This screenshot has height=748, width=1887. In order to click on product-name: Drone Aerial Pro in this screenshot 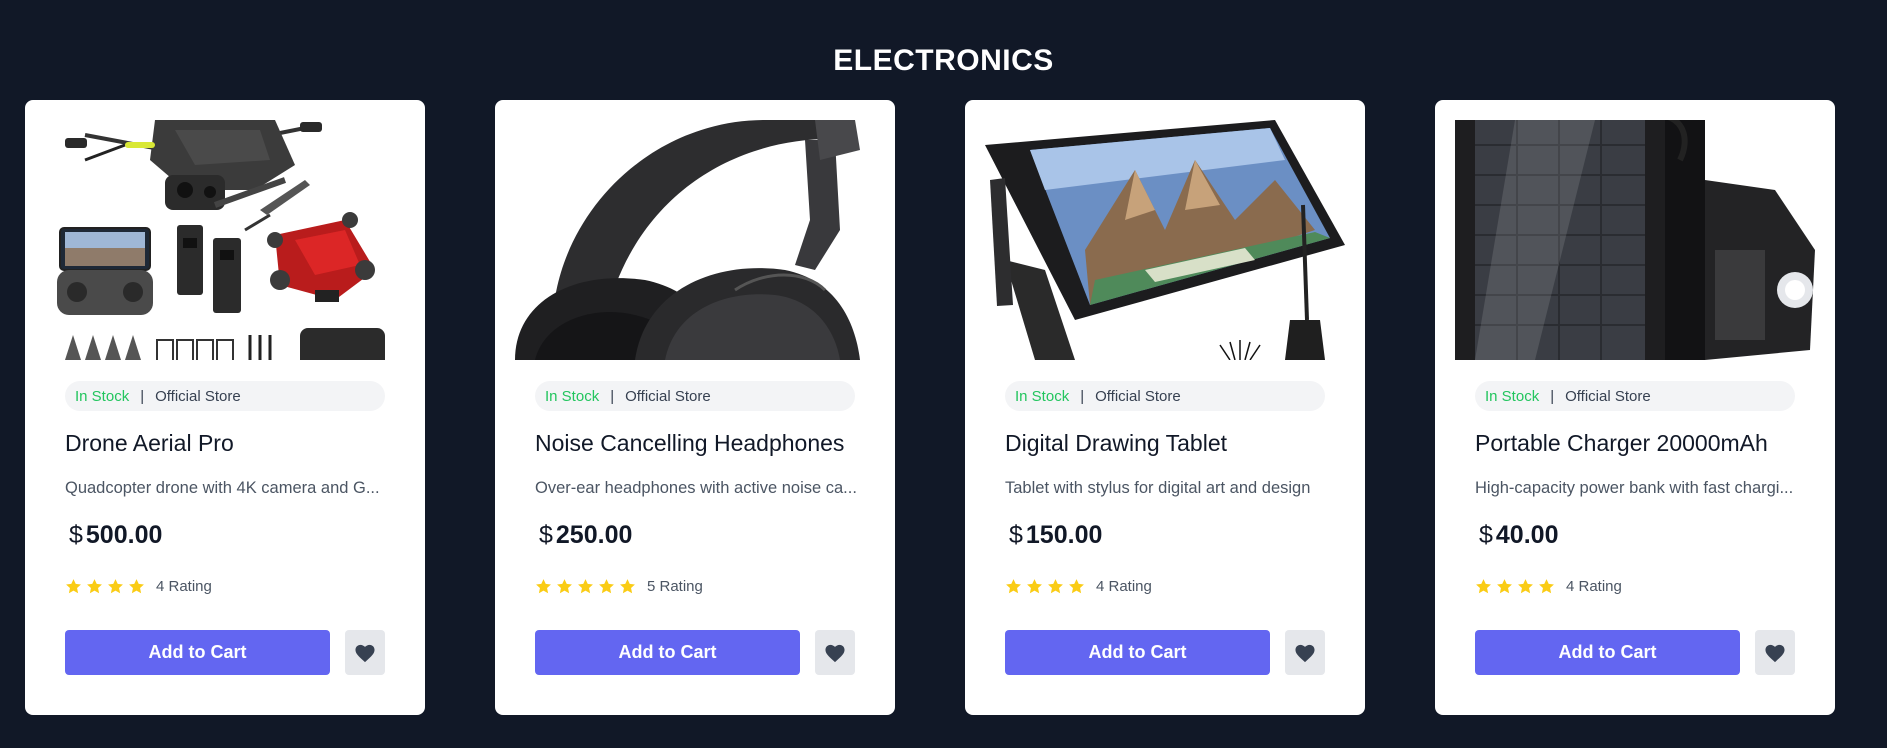, I will do `click(149, 443)`.